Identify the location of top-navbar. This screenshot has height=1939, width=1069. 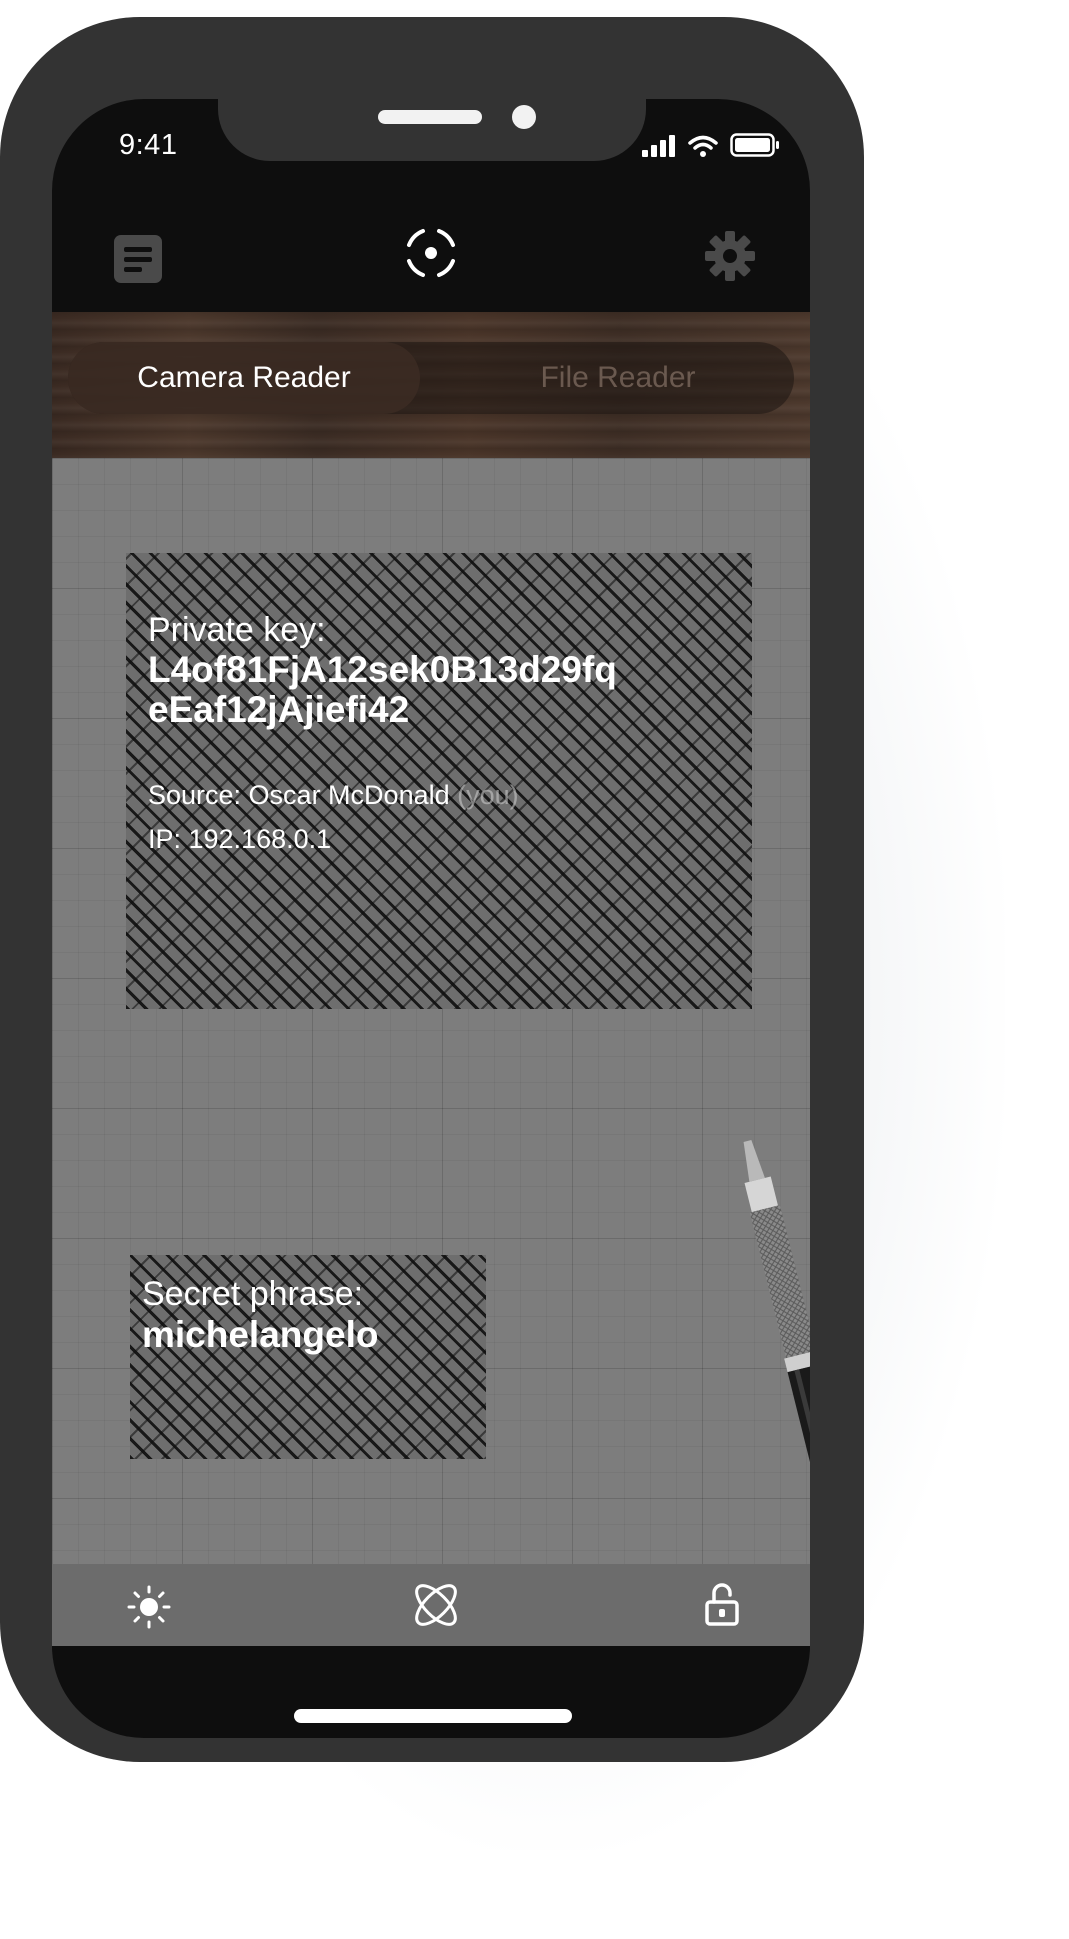
(431, 252).